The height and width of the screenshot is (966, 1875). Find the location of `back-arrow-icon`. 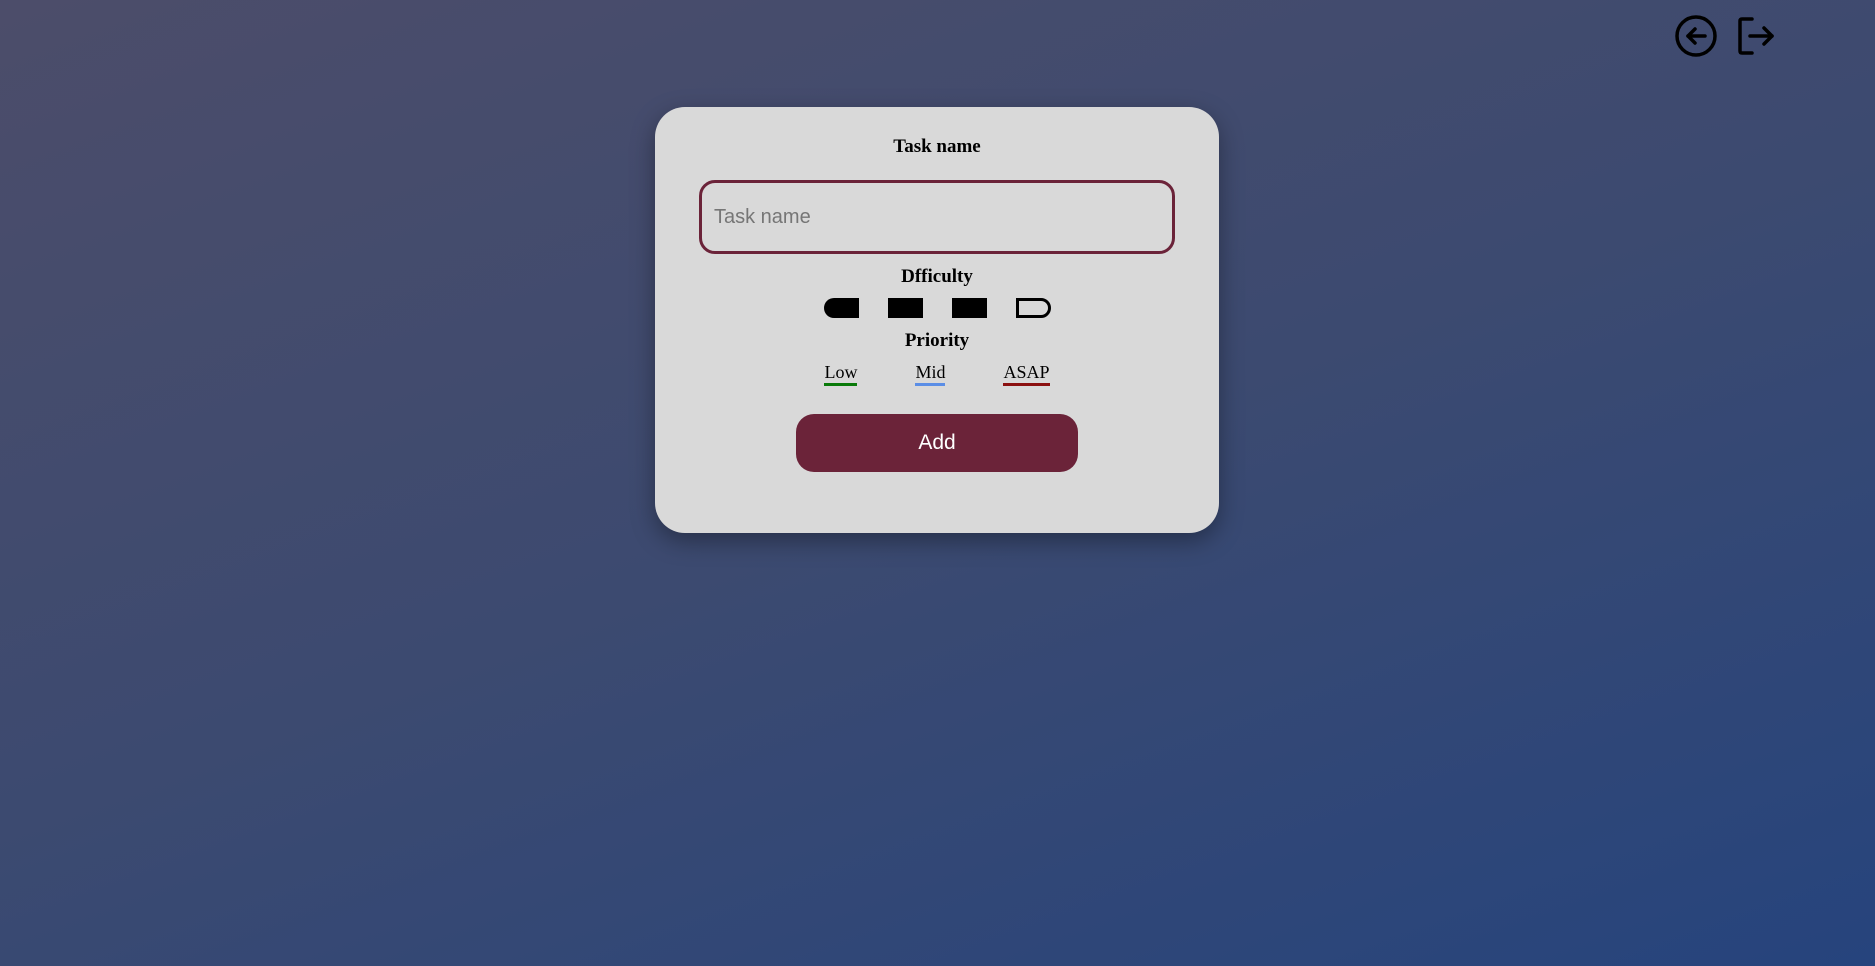

back-arrow-icon is located at coordinates (1696, 36).